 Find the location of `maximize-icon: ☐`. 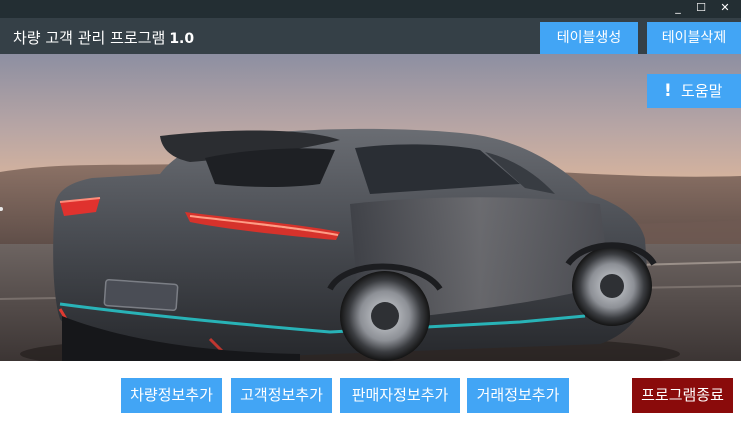

maximize-icon: ☐ is located at coordinates (701, 9).